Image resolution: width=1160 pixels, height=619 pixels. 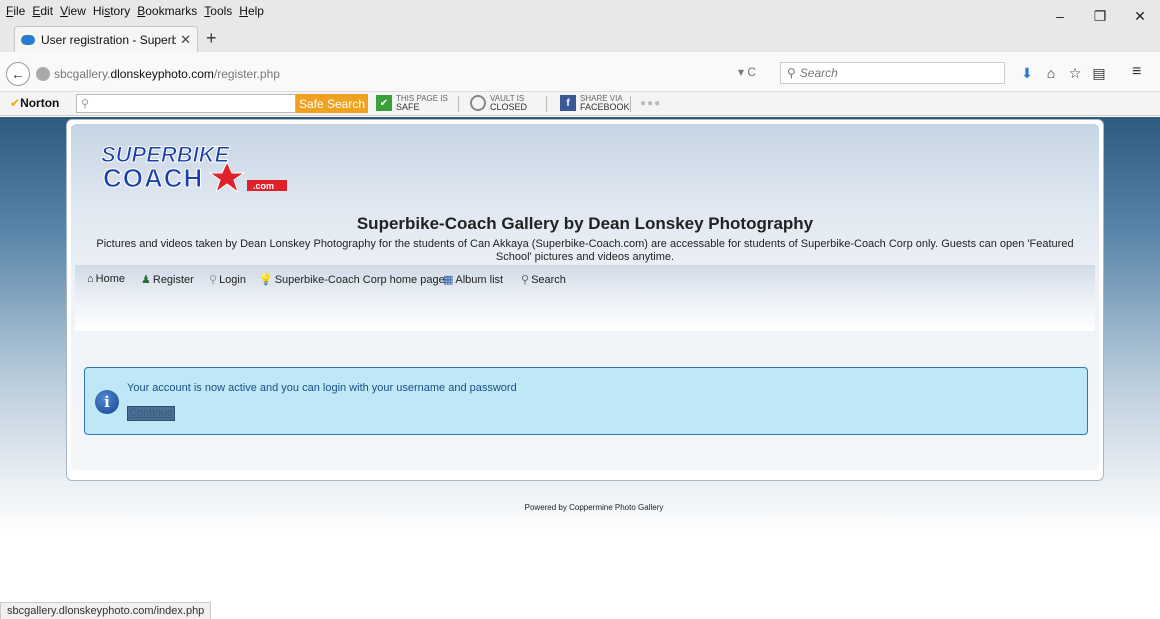 I want to click on superbike-coach-logo: SUPERBIKE COACH .com, so click(x=193, y=167).